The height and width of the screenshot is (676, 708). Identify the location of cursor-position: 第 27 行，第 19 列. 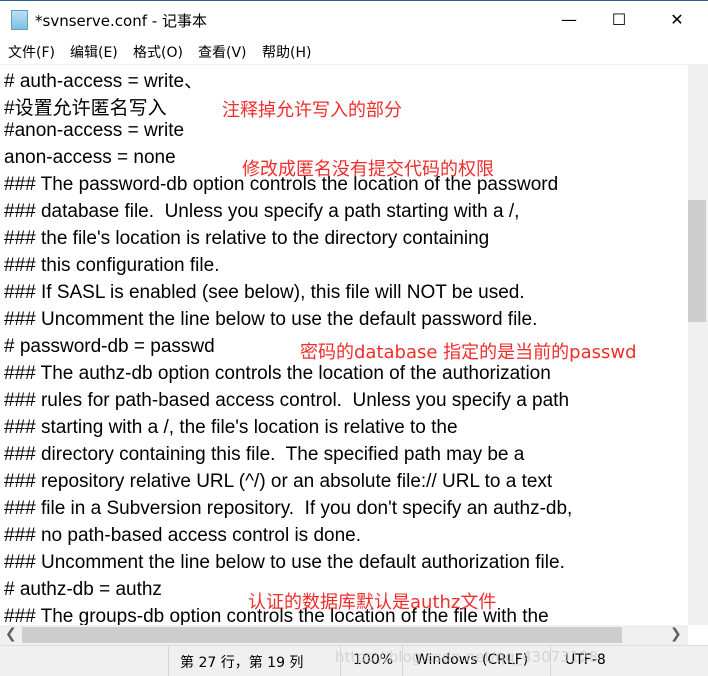
(242, 663).